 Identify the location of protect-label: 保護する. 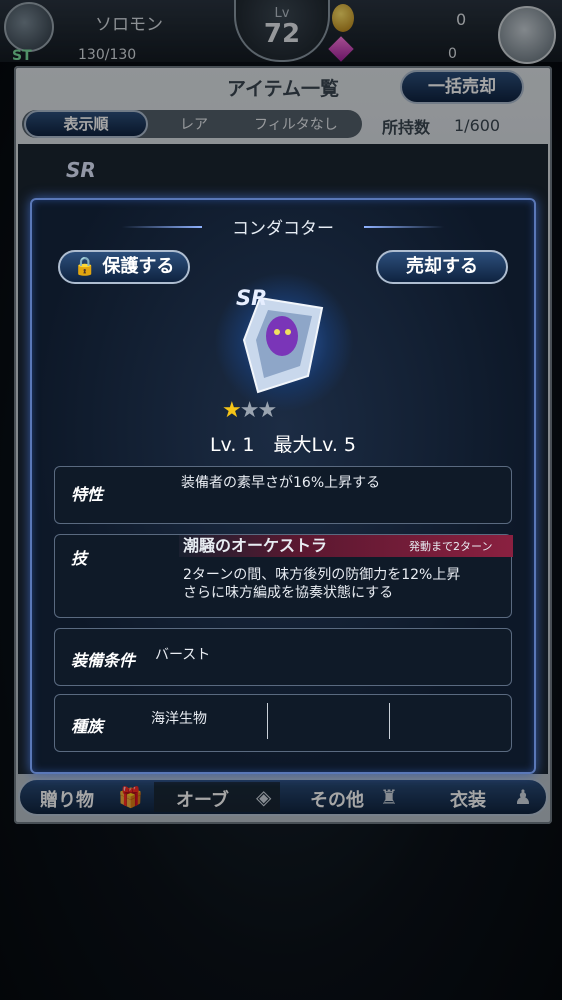
(138, 266).